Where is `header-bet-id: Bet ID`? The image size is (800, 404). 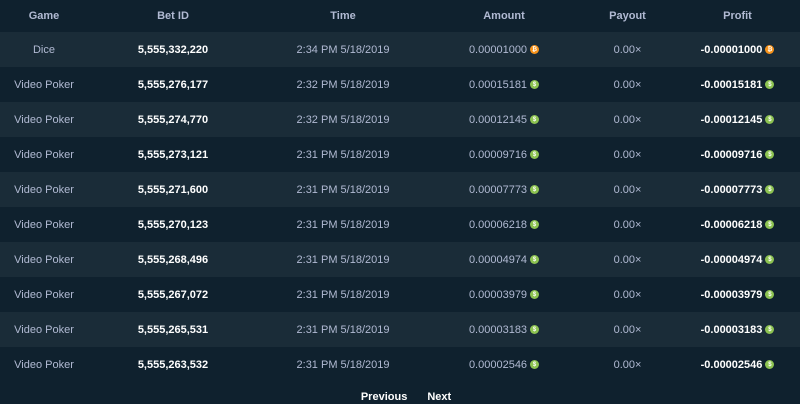 header-bet-id: Bet ID is located at coordinates (173, 16).